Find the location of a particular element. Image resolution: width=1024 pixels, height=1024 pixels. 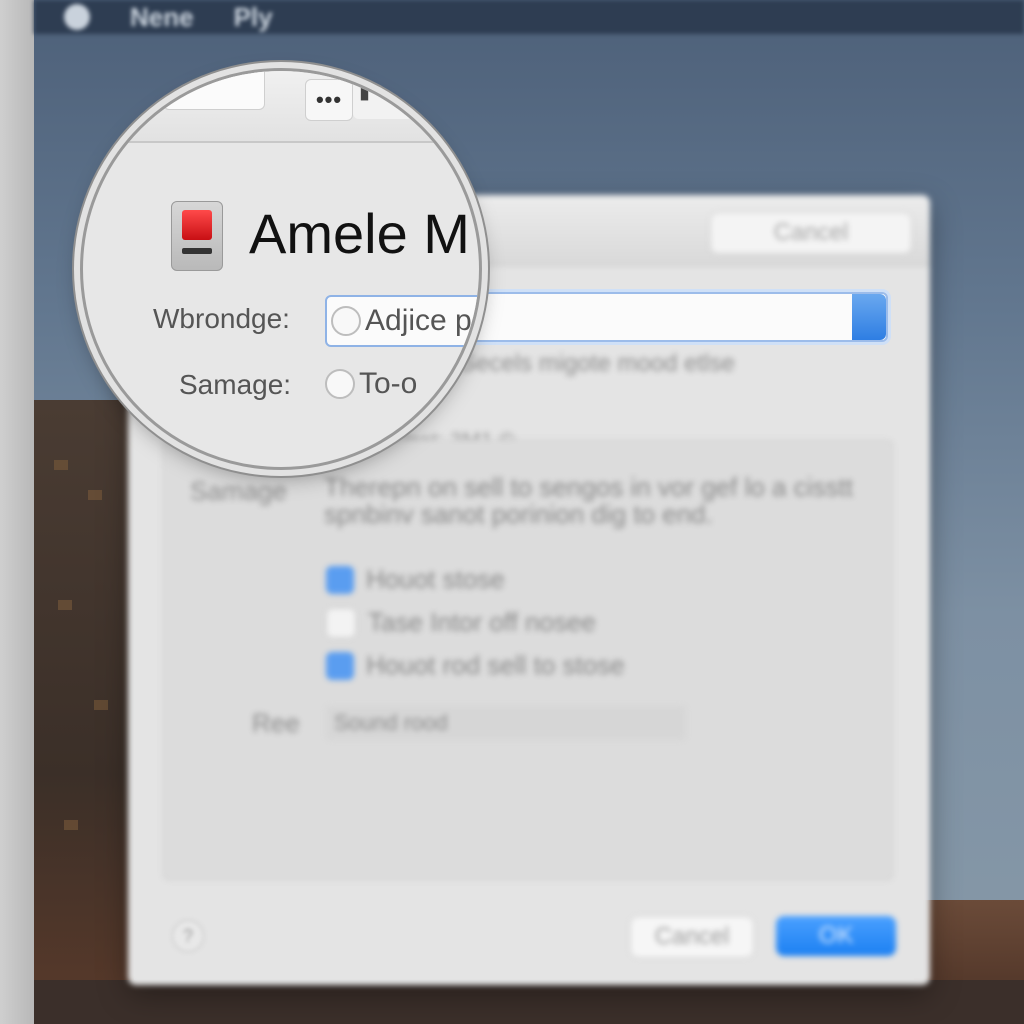

background-building is located at coordinates (84, 712).